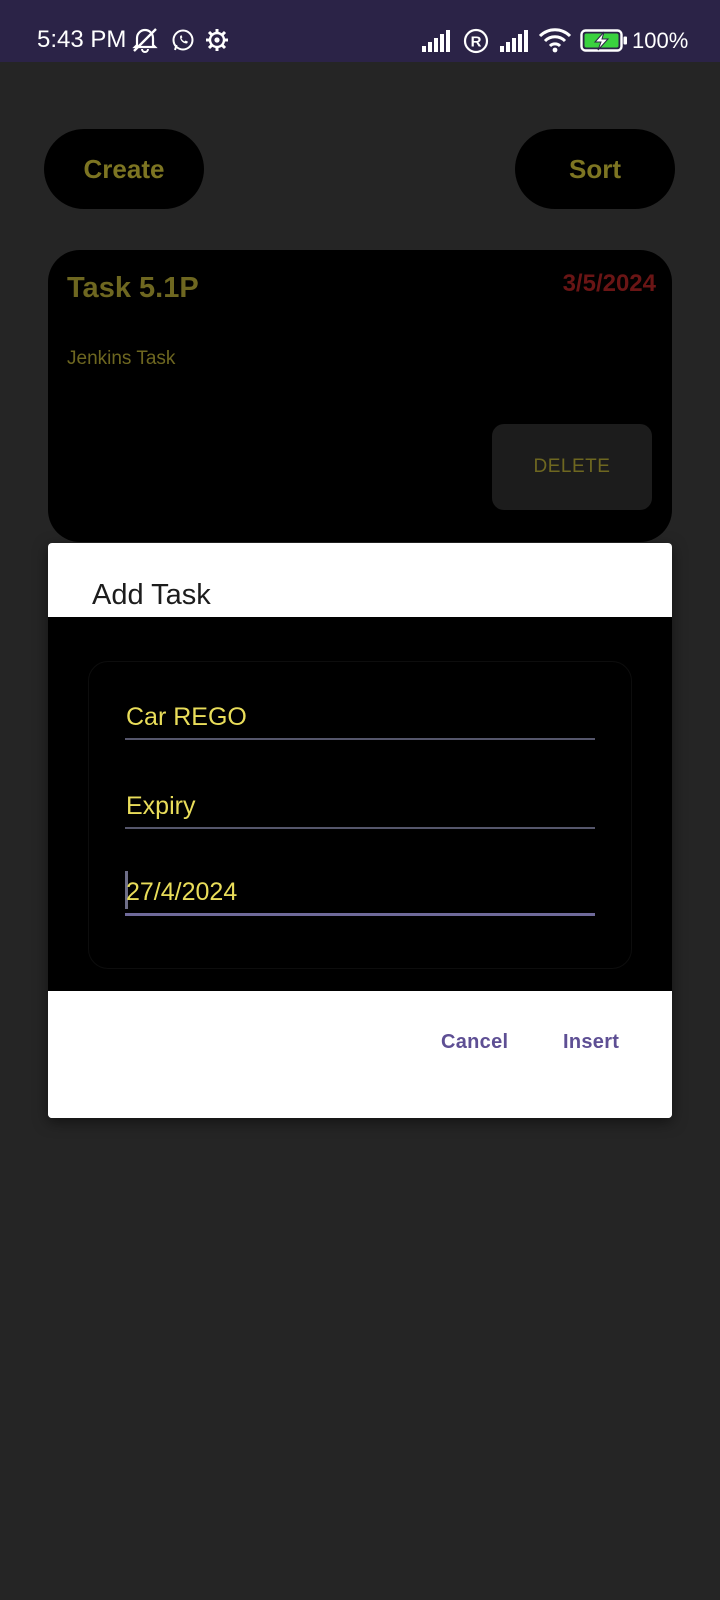 Image resolution: width=720 pixels, height=1600 pixels. What do you see at coordinates (572, 467) in the screenshot?
I see `delete-button: DELETE` at bounding box center [572, 467].